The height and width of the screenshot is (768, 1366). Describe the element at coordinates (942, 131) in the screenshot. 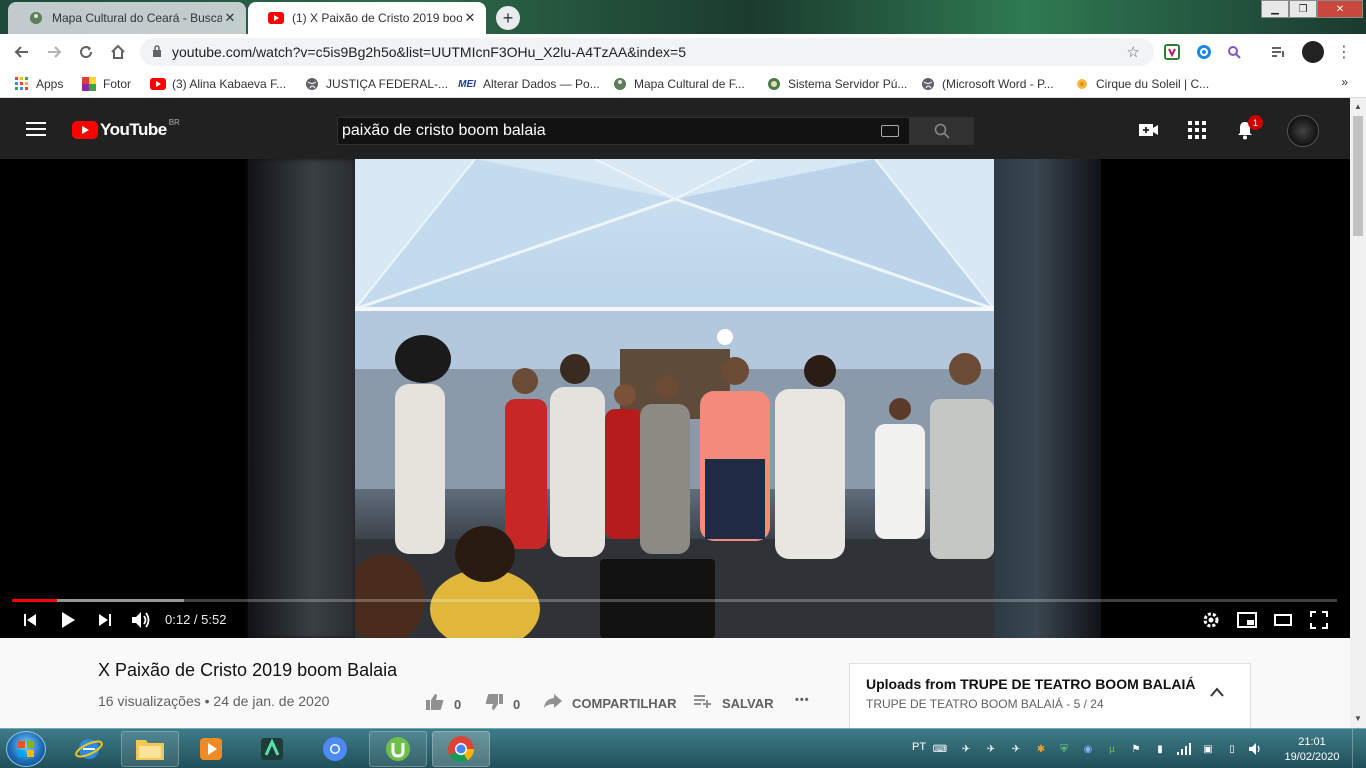

I see `search-button` at that location.